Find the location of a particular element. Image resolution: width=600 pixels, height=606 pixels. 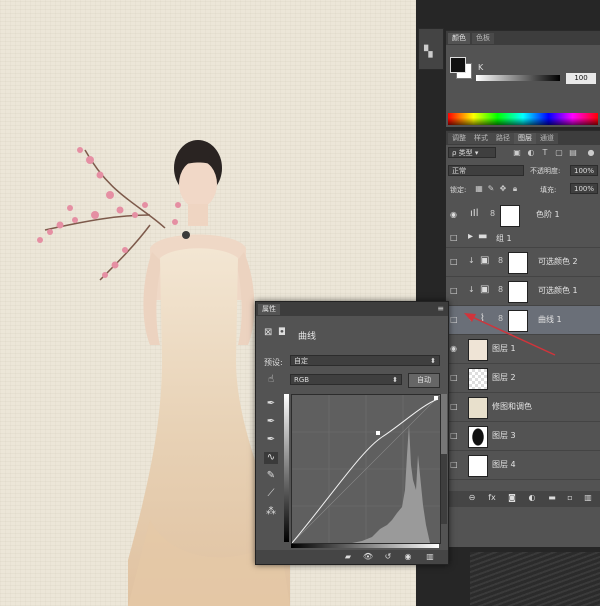

lock-pixels-icon: ✎ is located at coordinates (491, 189).